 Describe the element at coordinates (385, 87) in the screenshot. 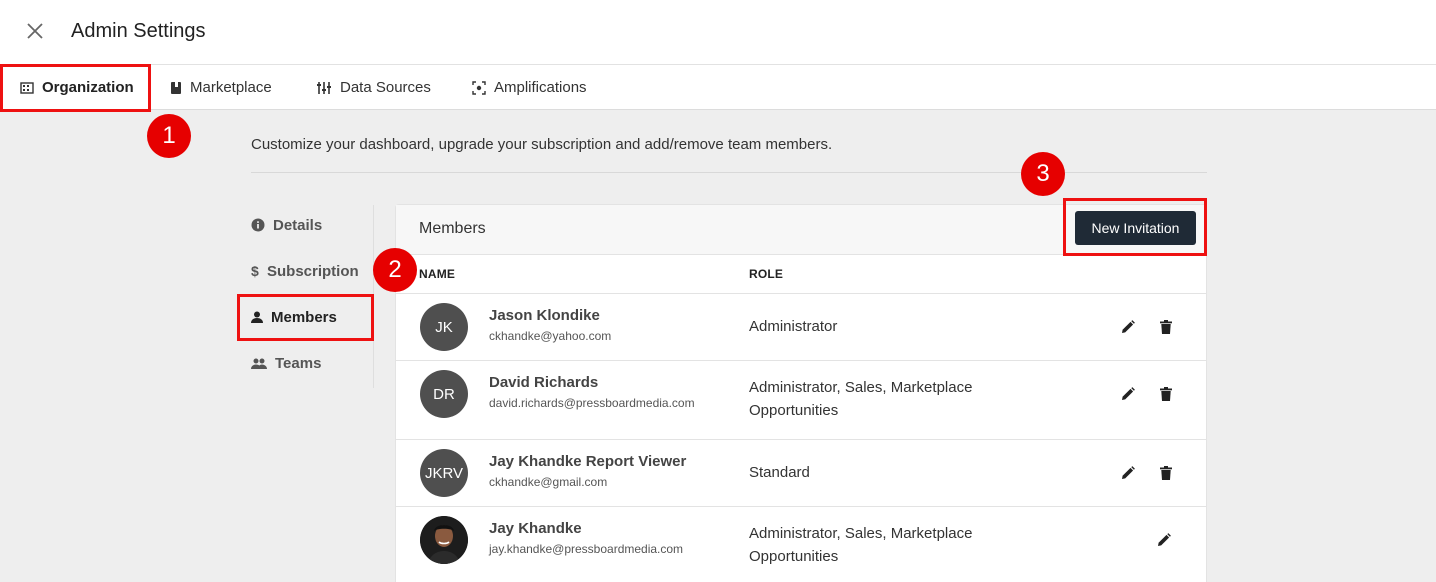

I see `tab-label: Data Sources` at that location.